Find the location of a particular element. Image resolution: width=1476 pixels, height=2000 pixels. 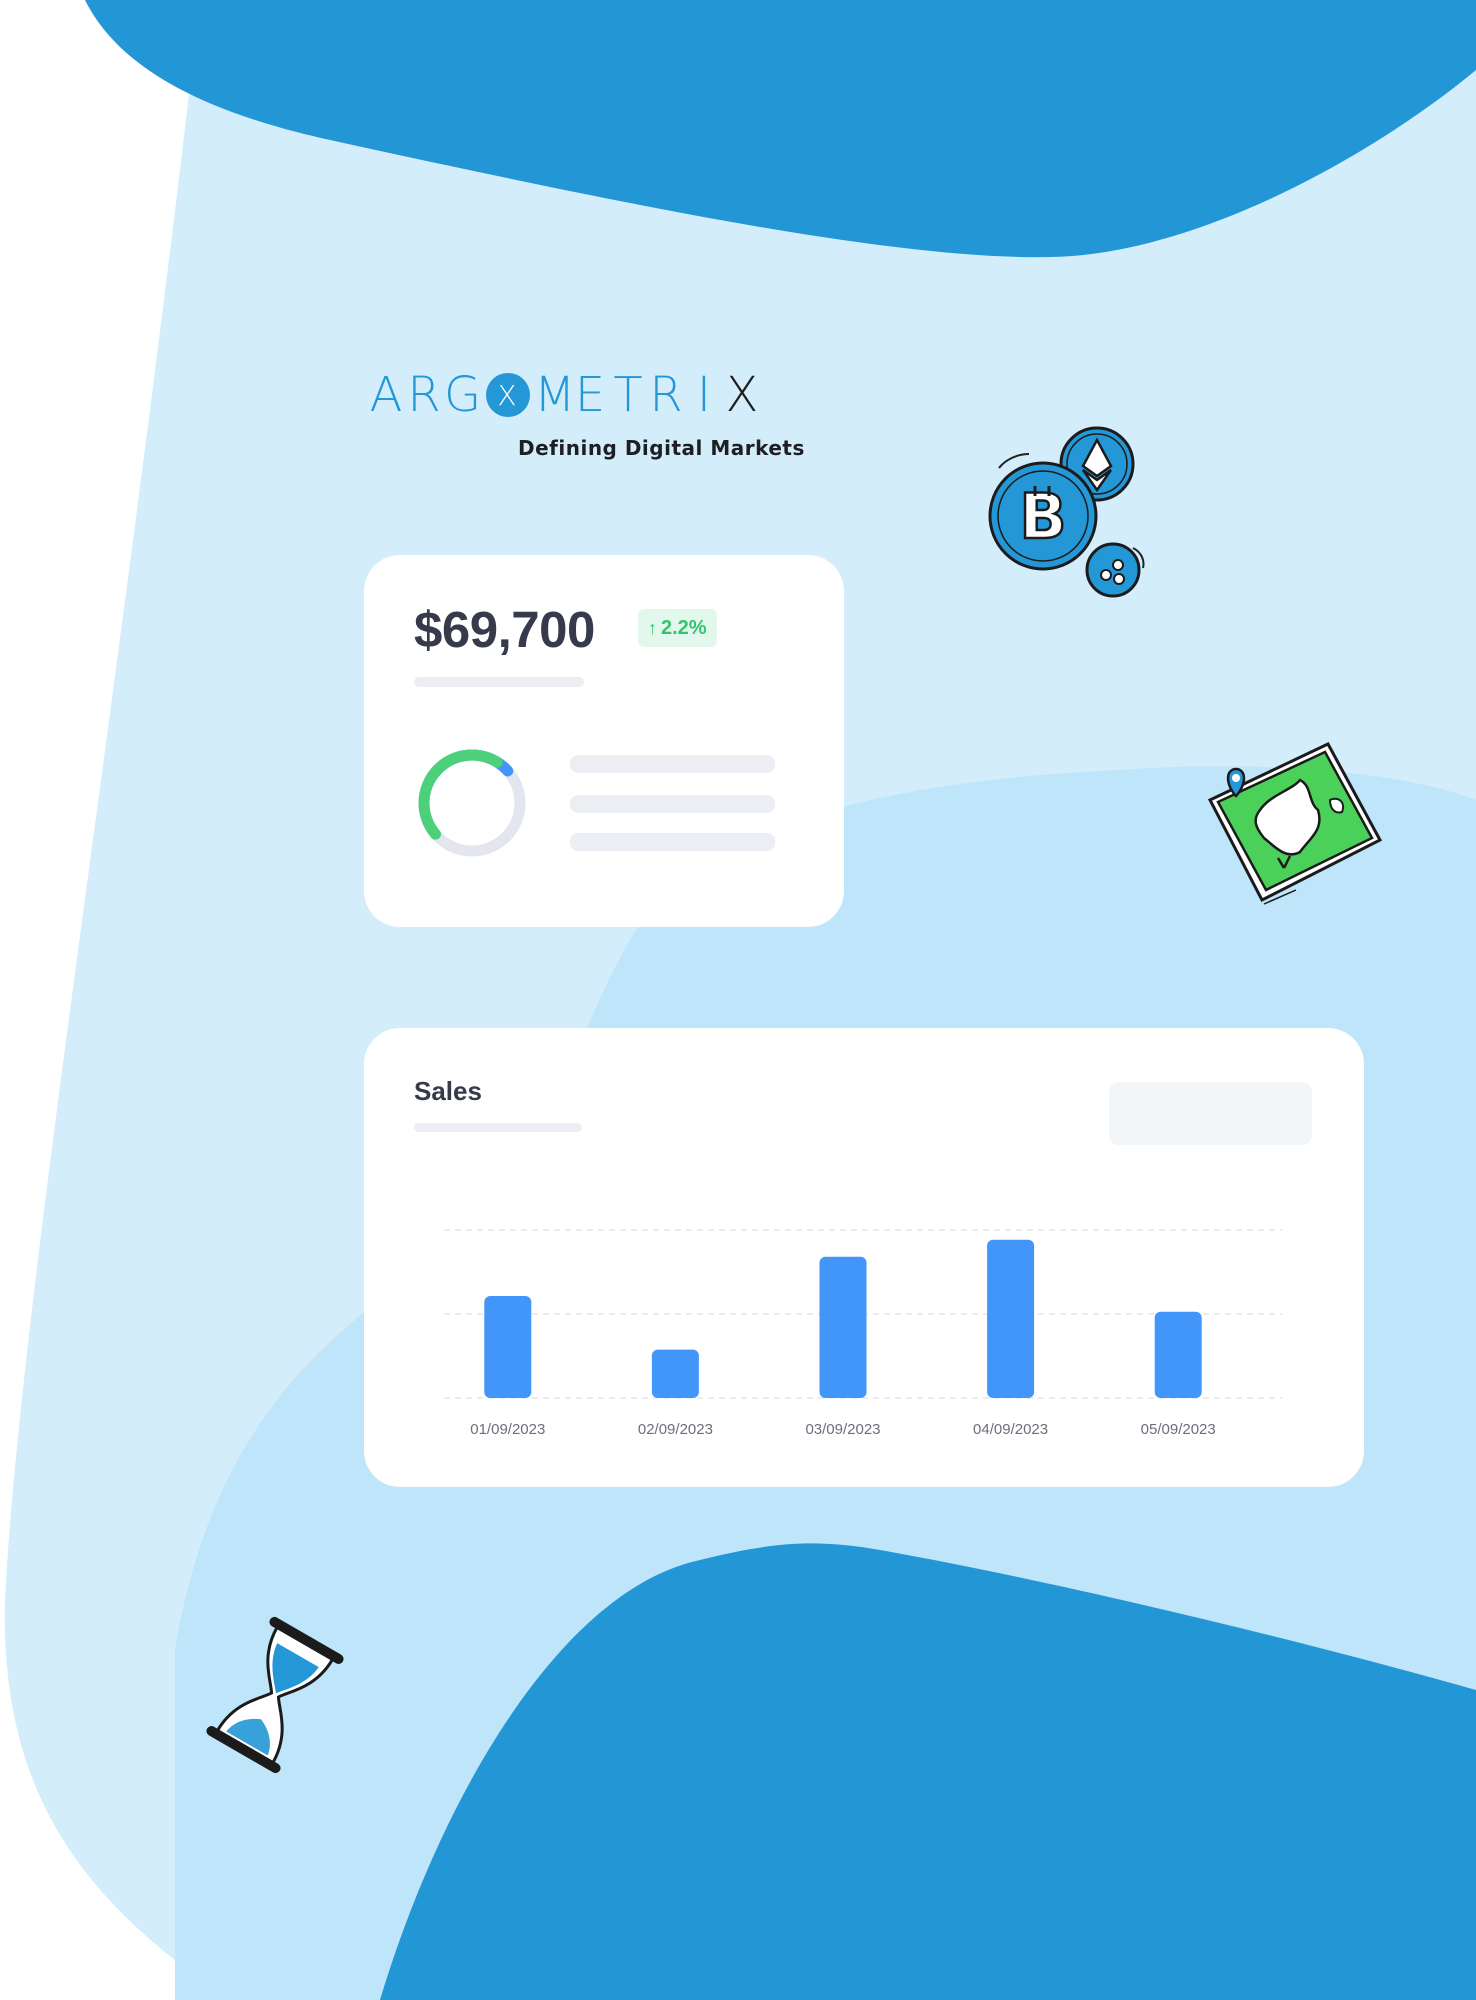

arrow-up-icon: ↑ is located at coordinates (652, 627).